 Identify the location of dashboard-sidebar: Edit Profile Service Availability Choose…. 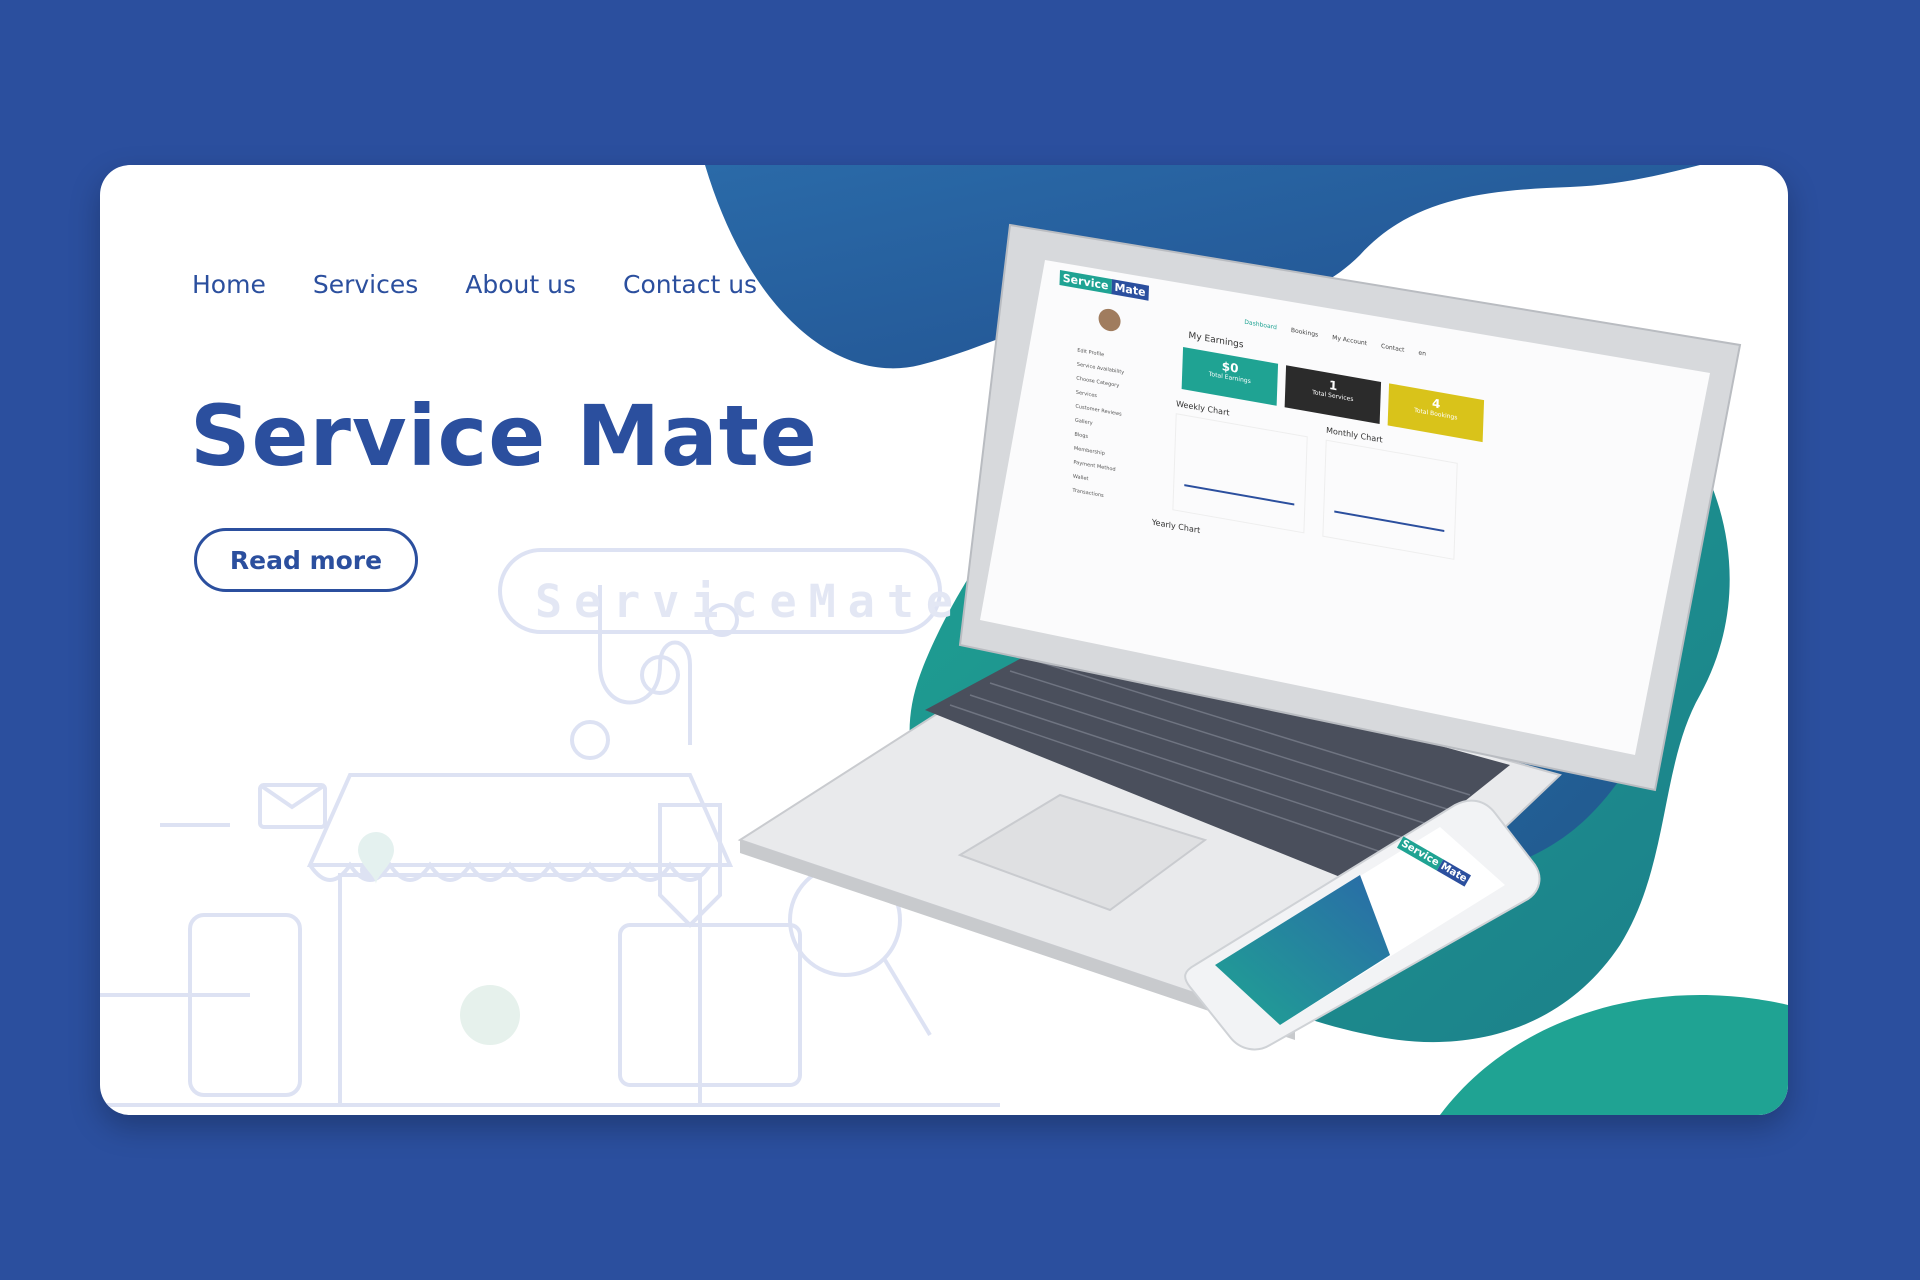
(1098, 423).